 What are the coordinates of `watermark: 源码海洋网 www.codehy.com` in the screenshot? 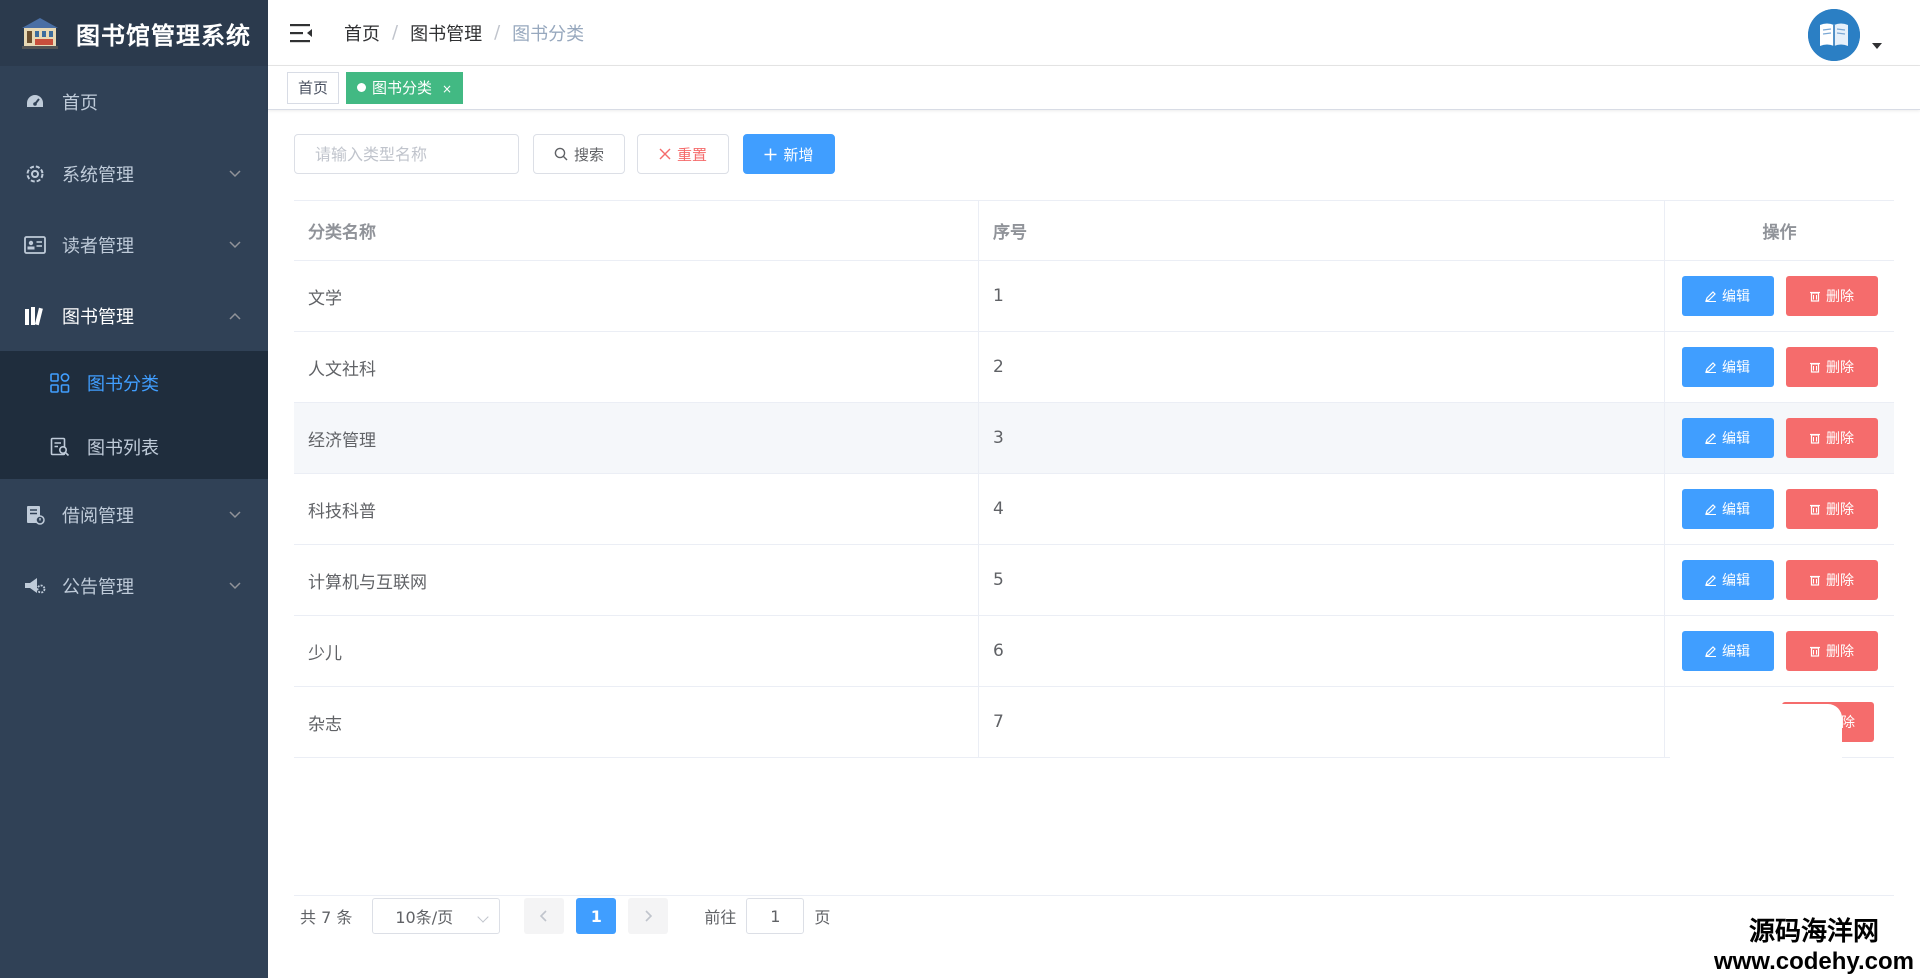 It's located at (1814, 946).